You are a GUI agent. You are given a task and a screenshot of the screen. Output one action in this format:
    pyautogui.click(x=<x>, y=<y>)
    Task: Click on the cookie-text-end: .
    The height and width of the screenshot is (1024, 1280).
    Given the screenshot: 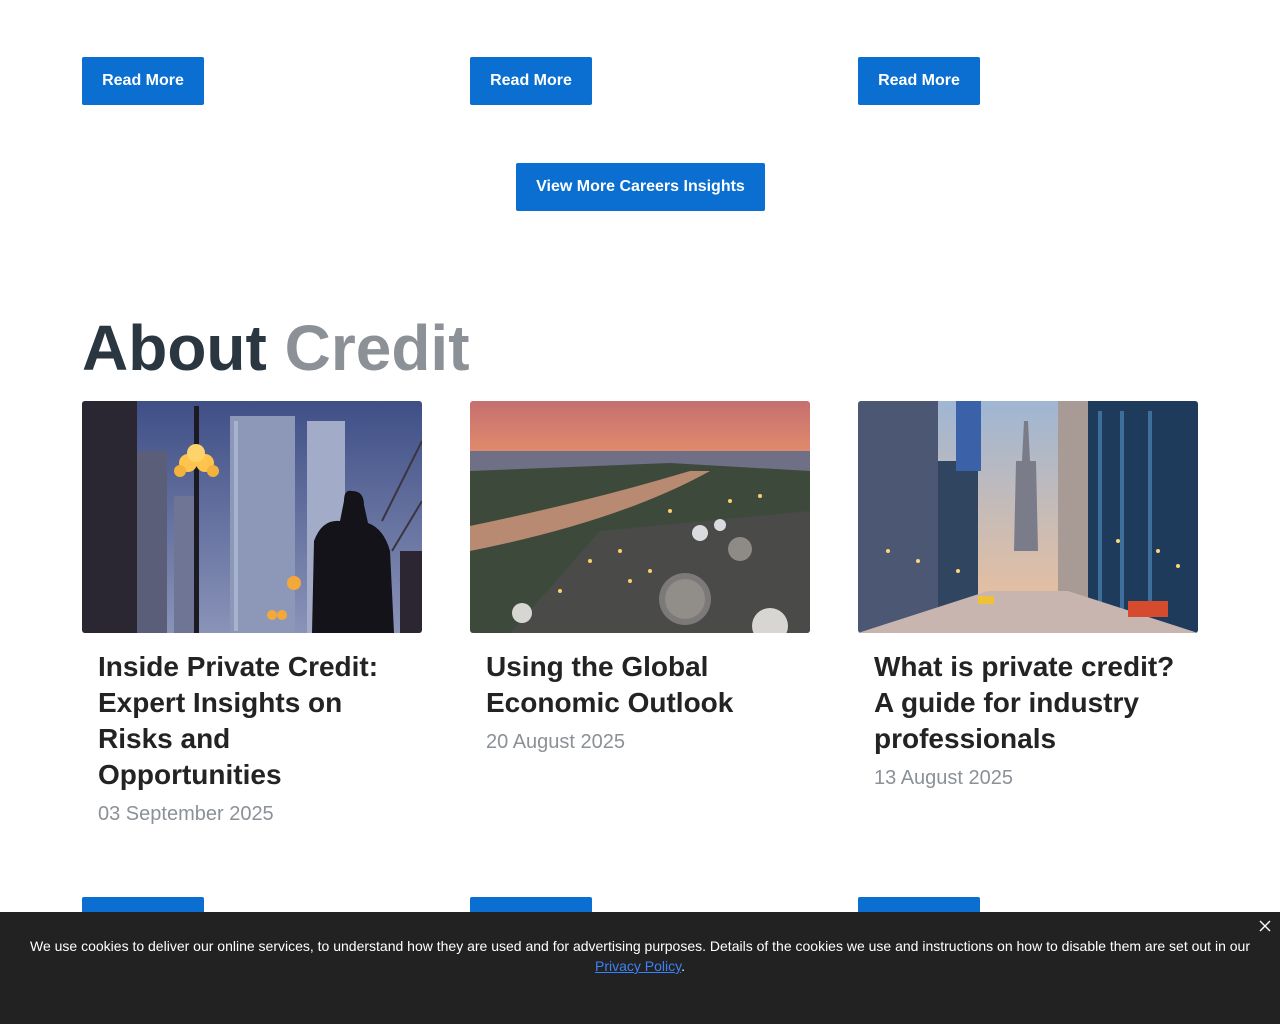 What is the action you would take?
    pyautogui.click(x=683, y=966)
    